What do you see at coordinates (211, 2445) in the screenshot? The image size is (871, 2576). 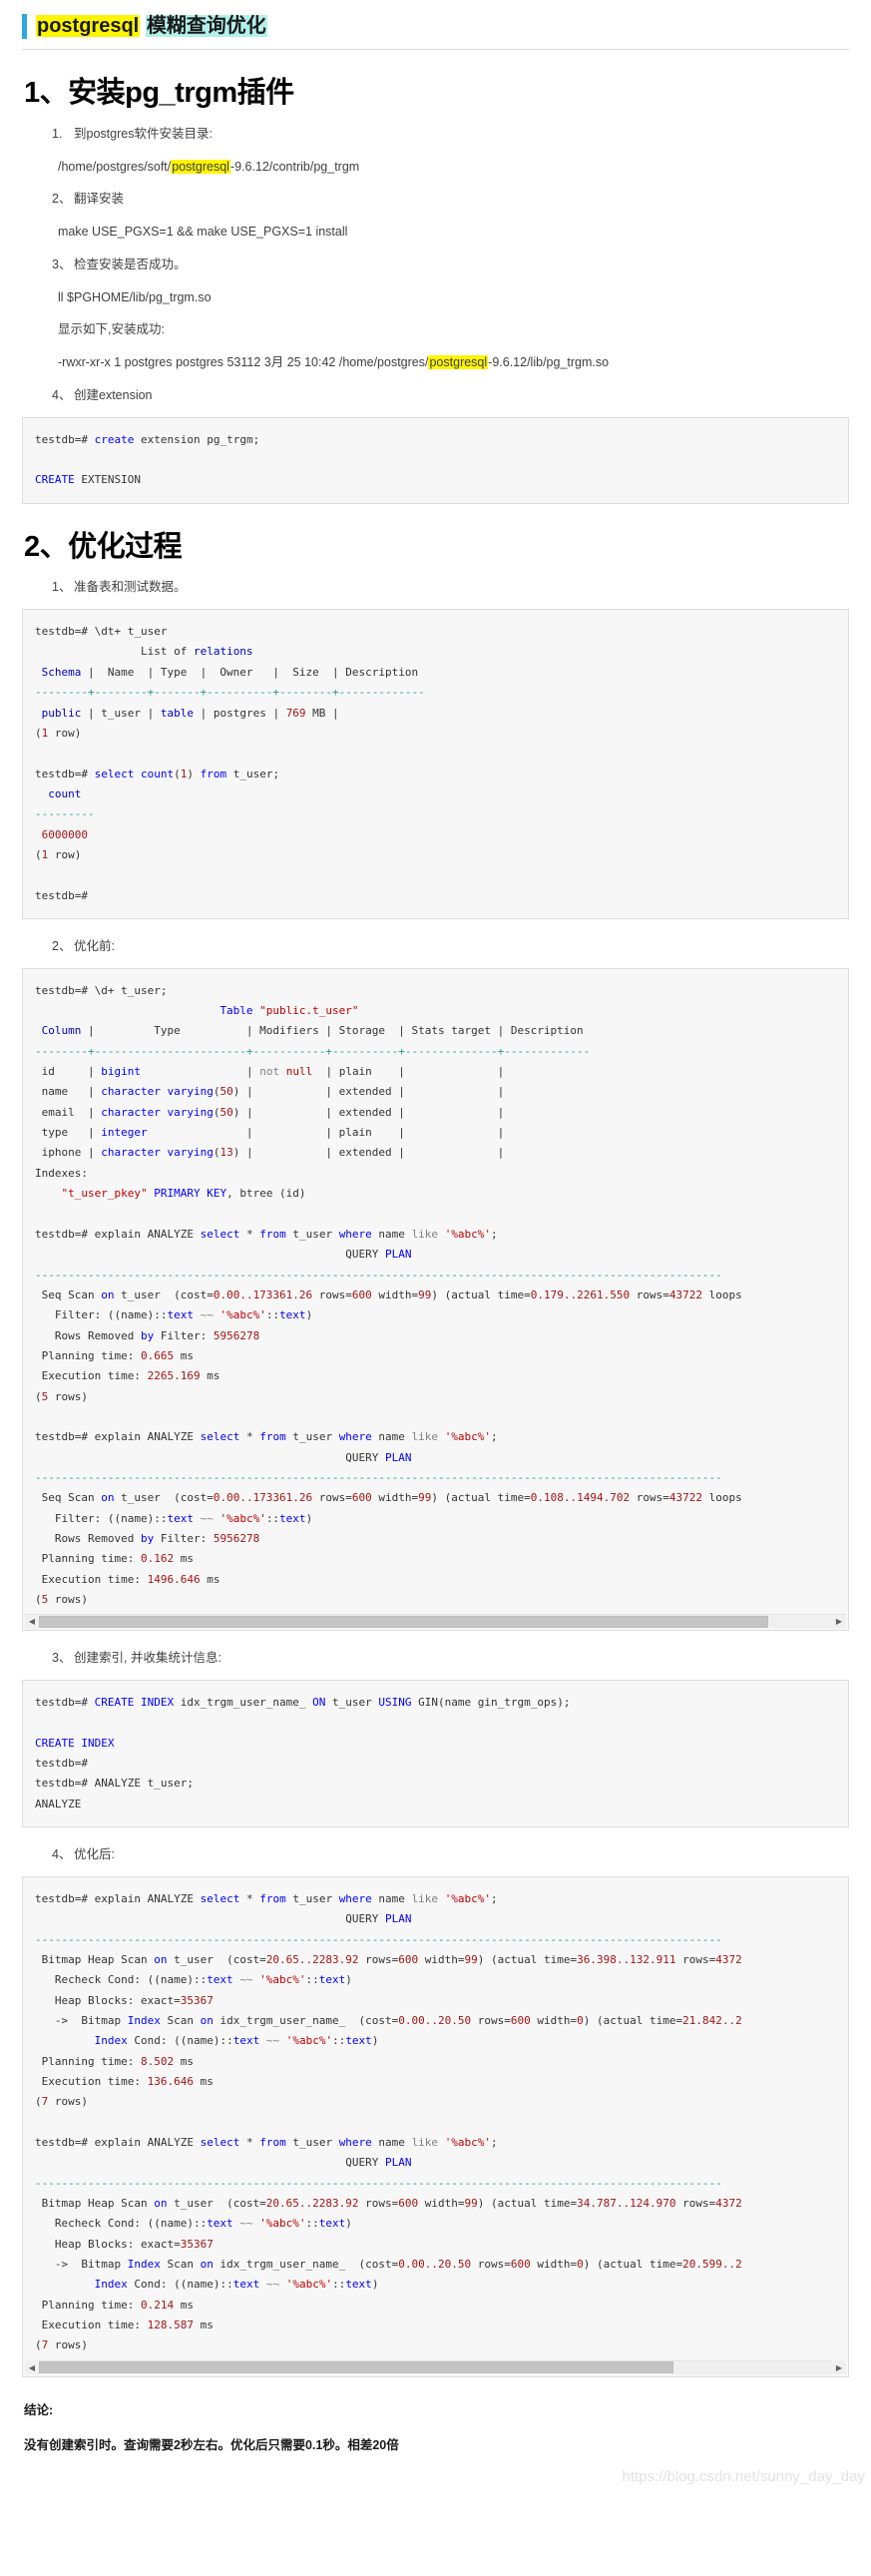 I see `conclusion-text: 没有创建索引时。查询需要2秒左右。优化后只需要0.1秒。相差20倍` at bounding box center [211, 2445].